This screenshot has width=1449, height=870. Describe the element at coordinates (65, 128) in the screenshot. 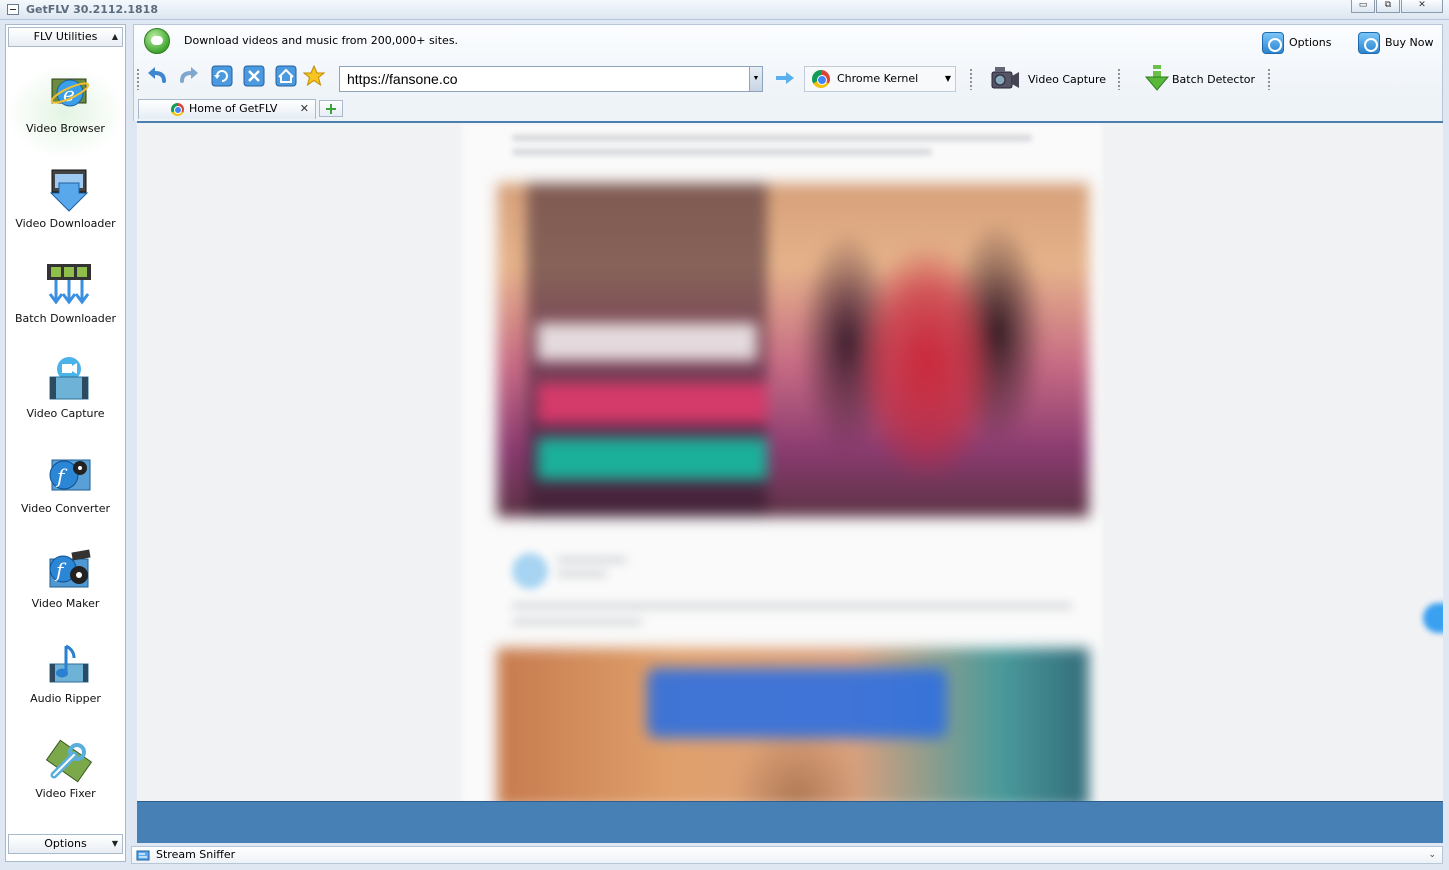

I see `sidebar-item-label: Video Browser` at that location.